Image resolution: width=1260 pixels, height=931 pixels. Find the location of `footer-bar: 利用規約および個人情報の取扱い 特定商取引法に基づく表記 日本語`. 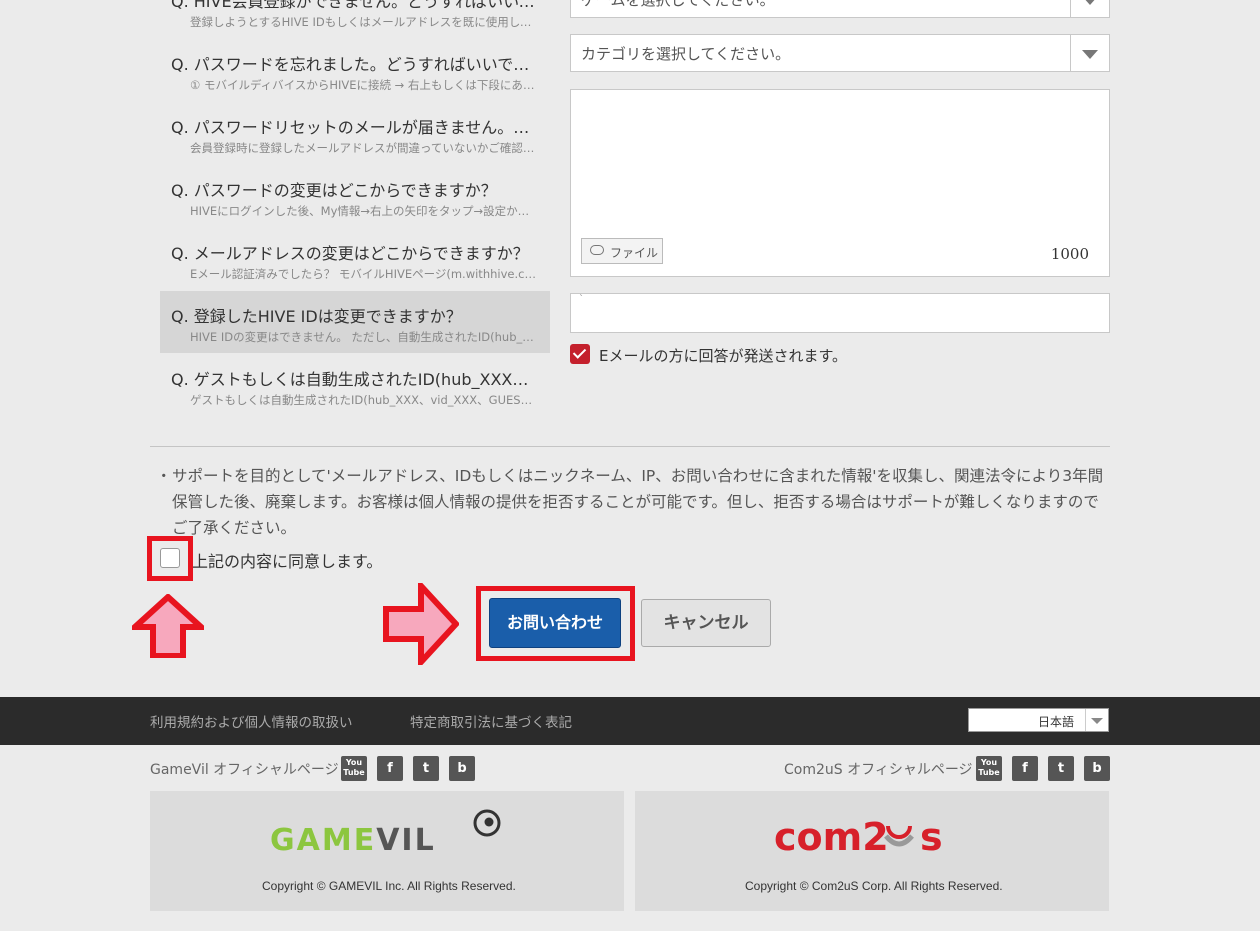

footer-bar: 利用規約および個人情報の取扱い 特定商取引法に基づく表記 日本語 is located at coordinates (630, 721).